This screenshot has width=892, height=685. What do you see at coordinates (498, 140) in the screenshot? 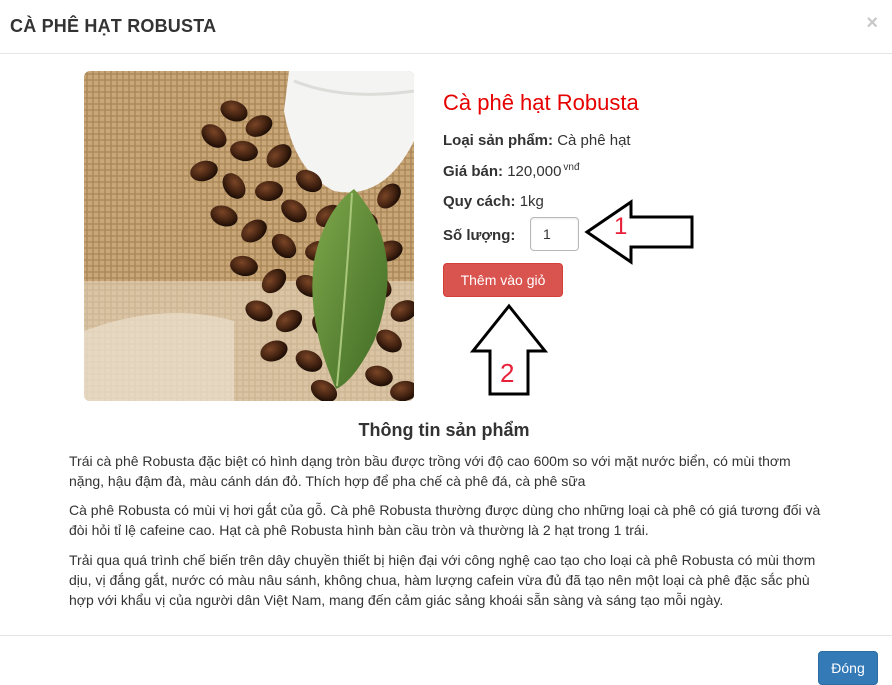
I see `category-label: Loại sản phẩm:` at bounding box center [498, 140].